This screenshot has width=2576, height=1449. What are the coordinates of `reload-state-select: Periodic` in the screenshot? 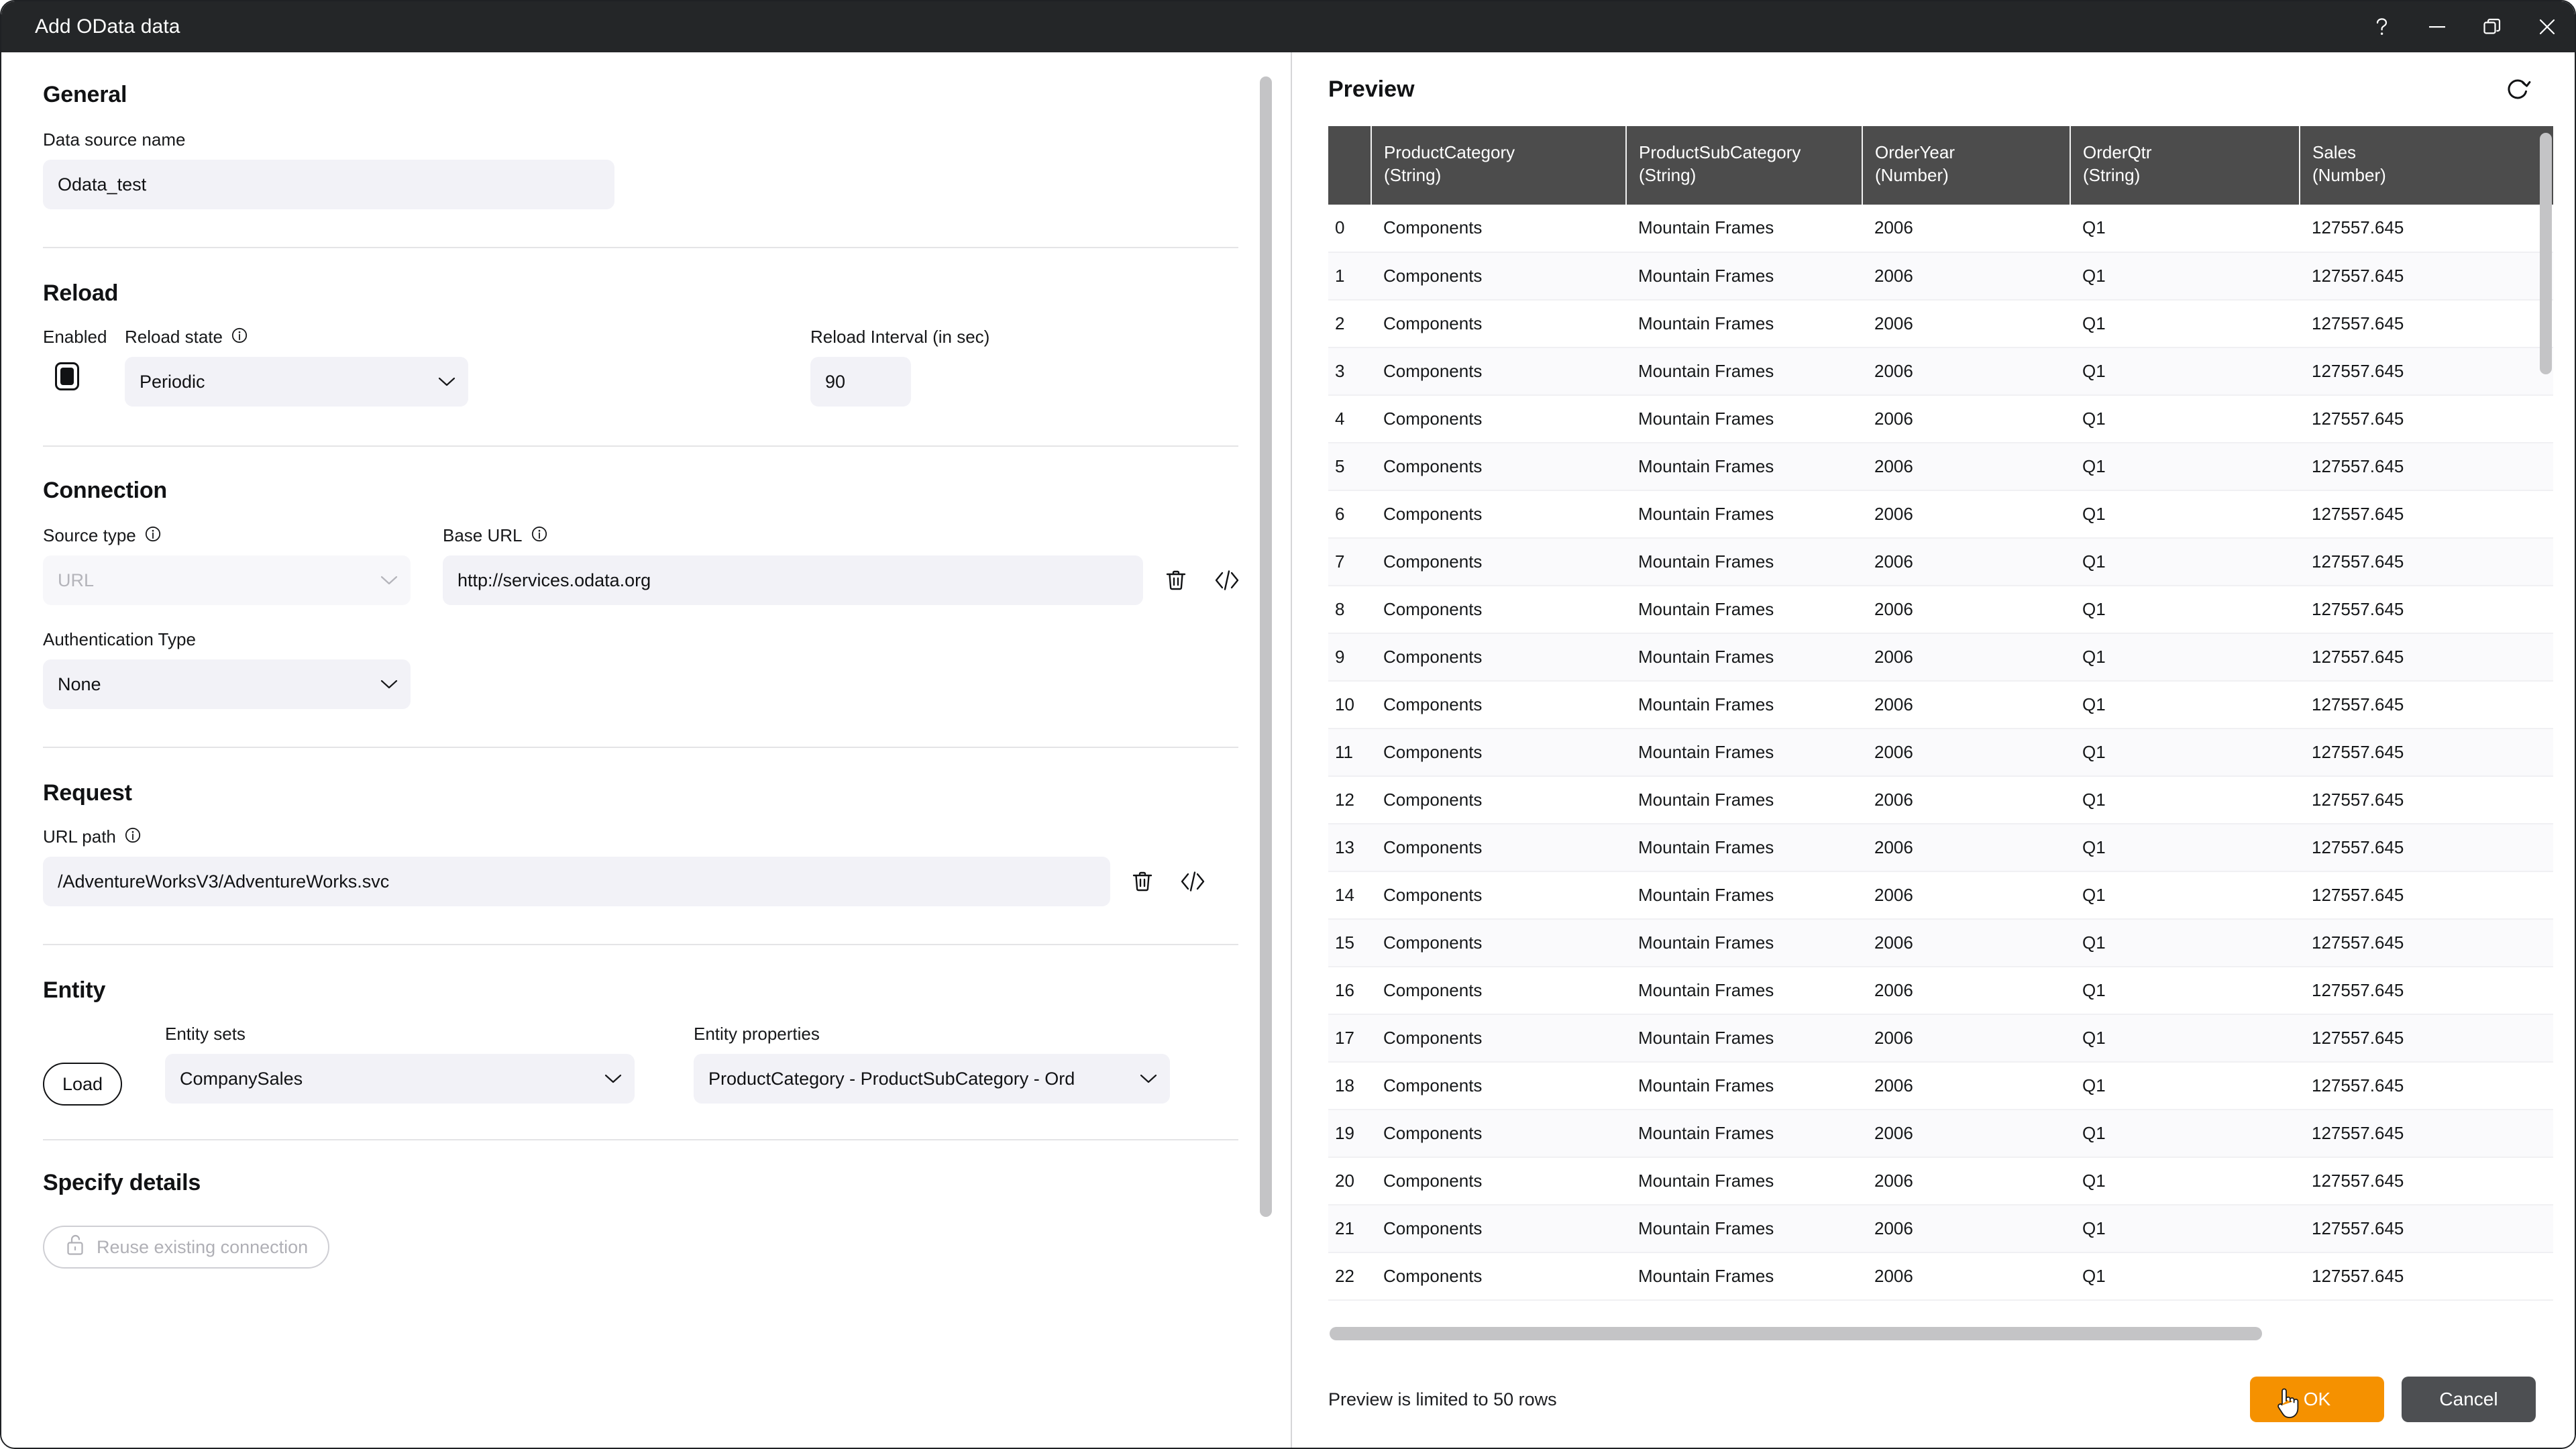 It's located at (296, 382).